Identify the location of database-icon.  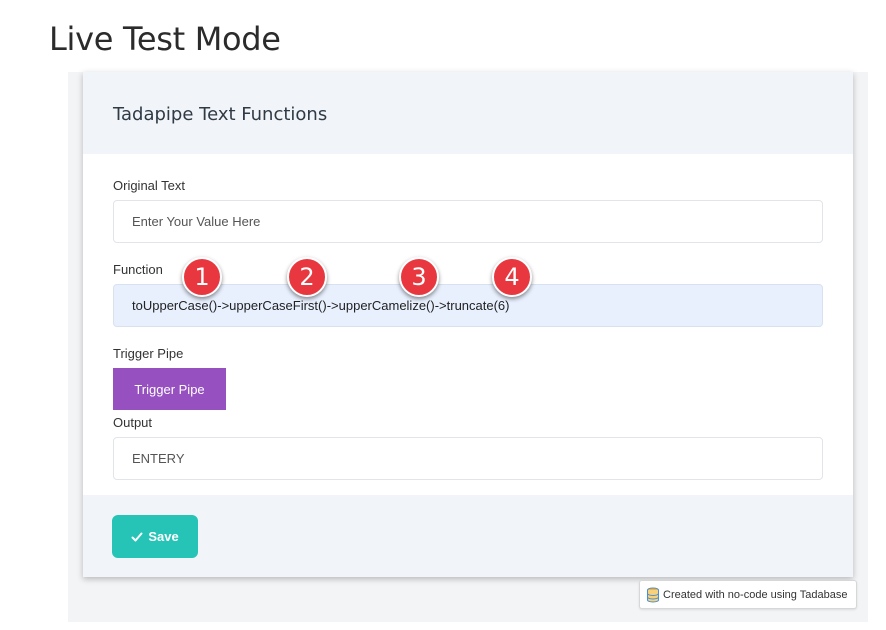
(653, 595).